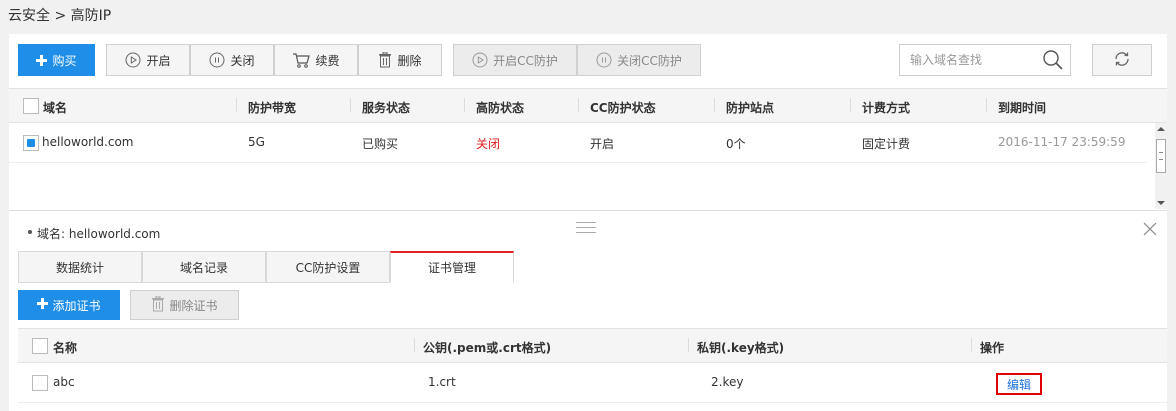  I want to click on cert-row-checkbox, so click(40, 383).